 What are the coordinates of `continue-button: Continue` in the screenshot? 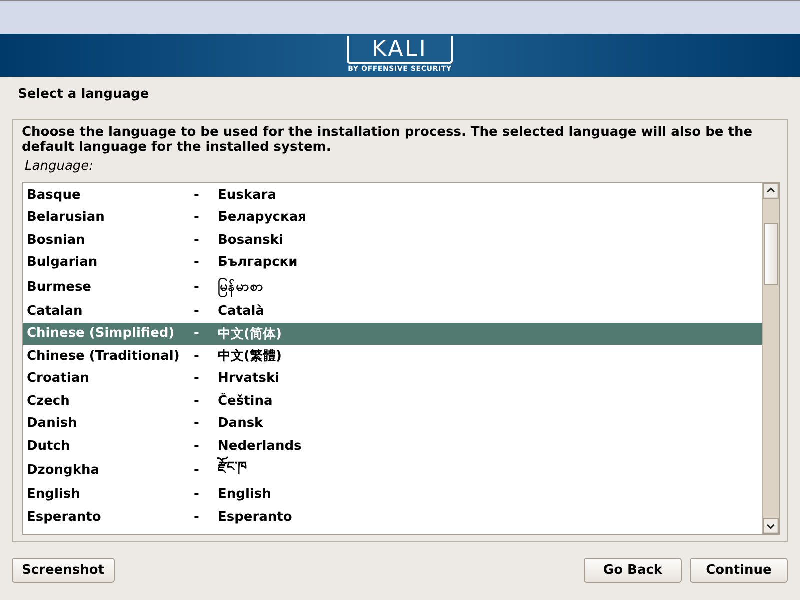 It's located at (739, 570).